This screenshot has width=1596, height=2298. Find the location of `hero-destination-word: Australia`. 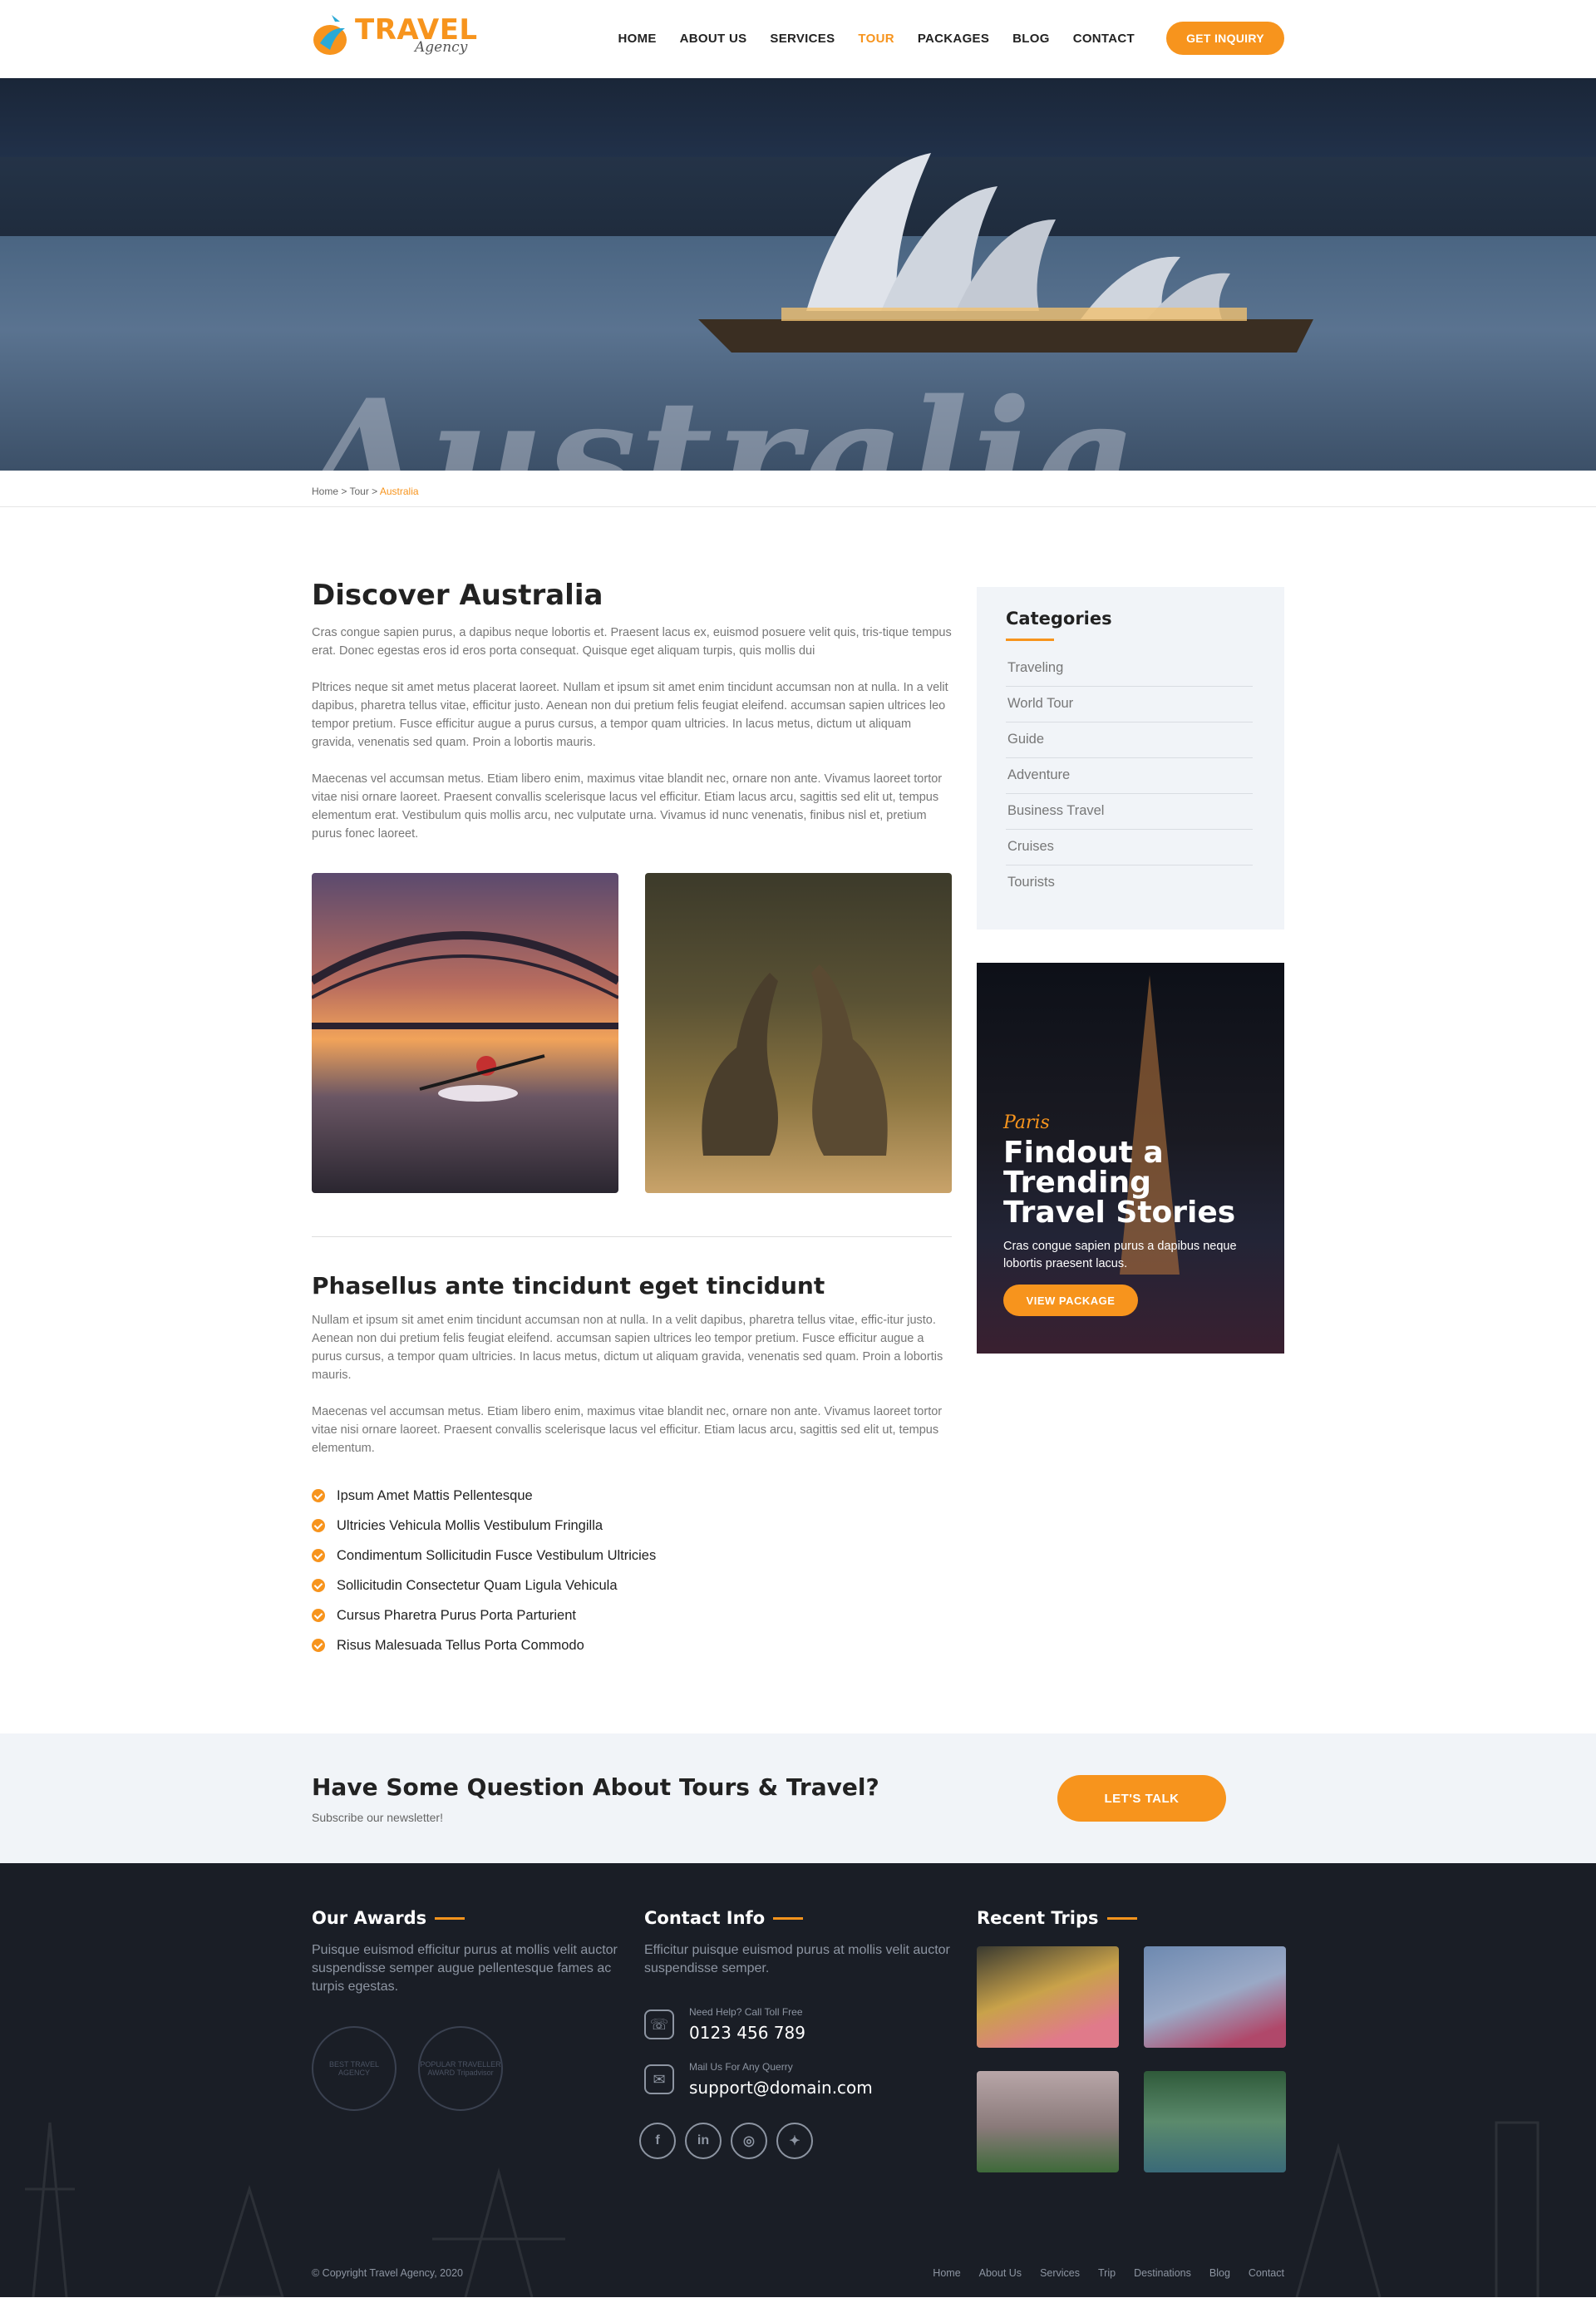

hero-destination-word: Australia is located at coordinates (721, 418).